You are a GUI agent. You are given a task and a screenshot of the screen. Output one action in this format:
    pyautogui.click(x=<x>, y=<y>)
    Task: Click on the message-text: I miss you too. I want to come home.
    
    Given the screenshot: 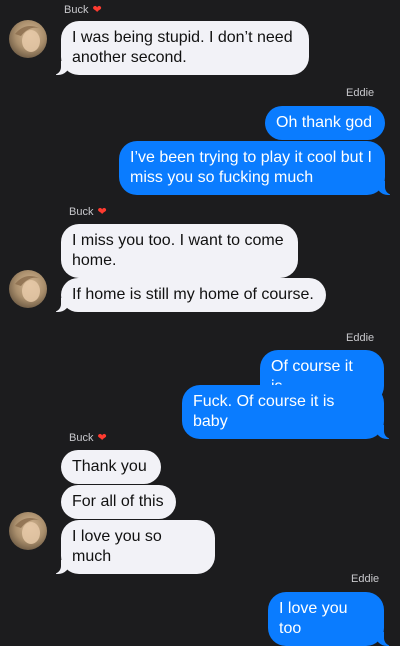 What is the action you would take?
    pyautogui.click(x=178, y=250)
    